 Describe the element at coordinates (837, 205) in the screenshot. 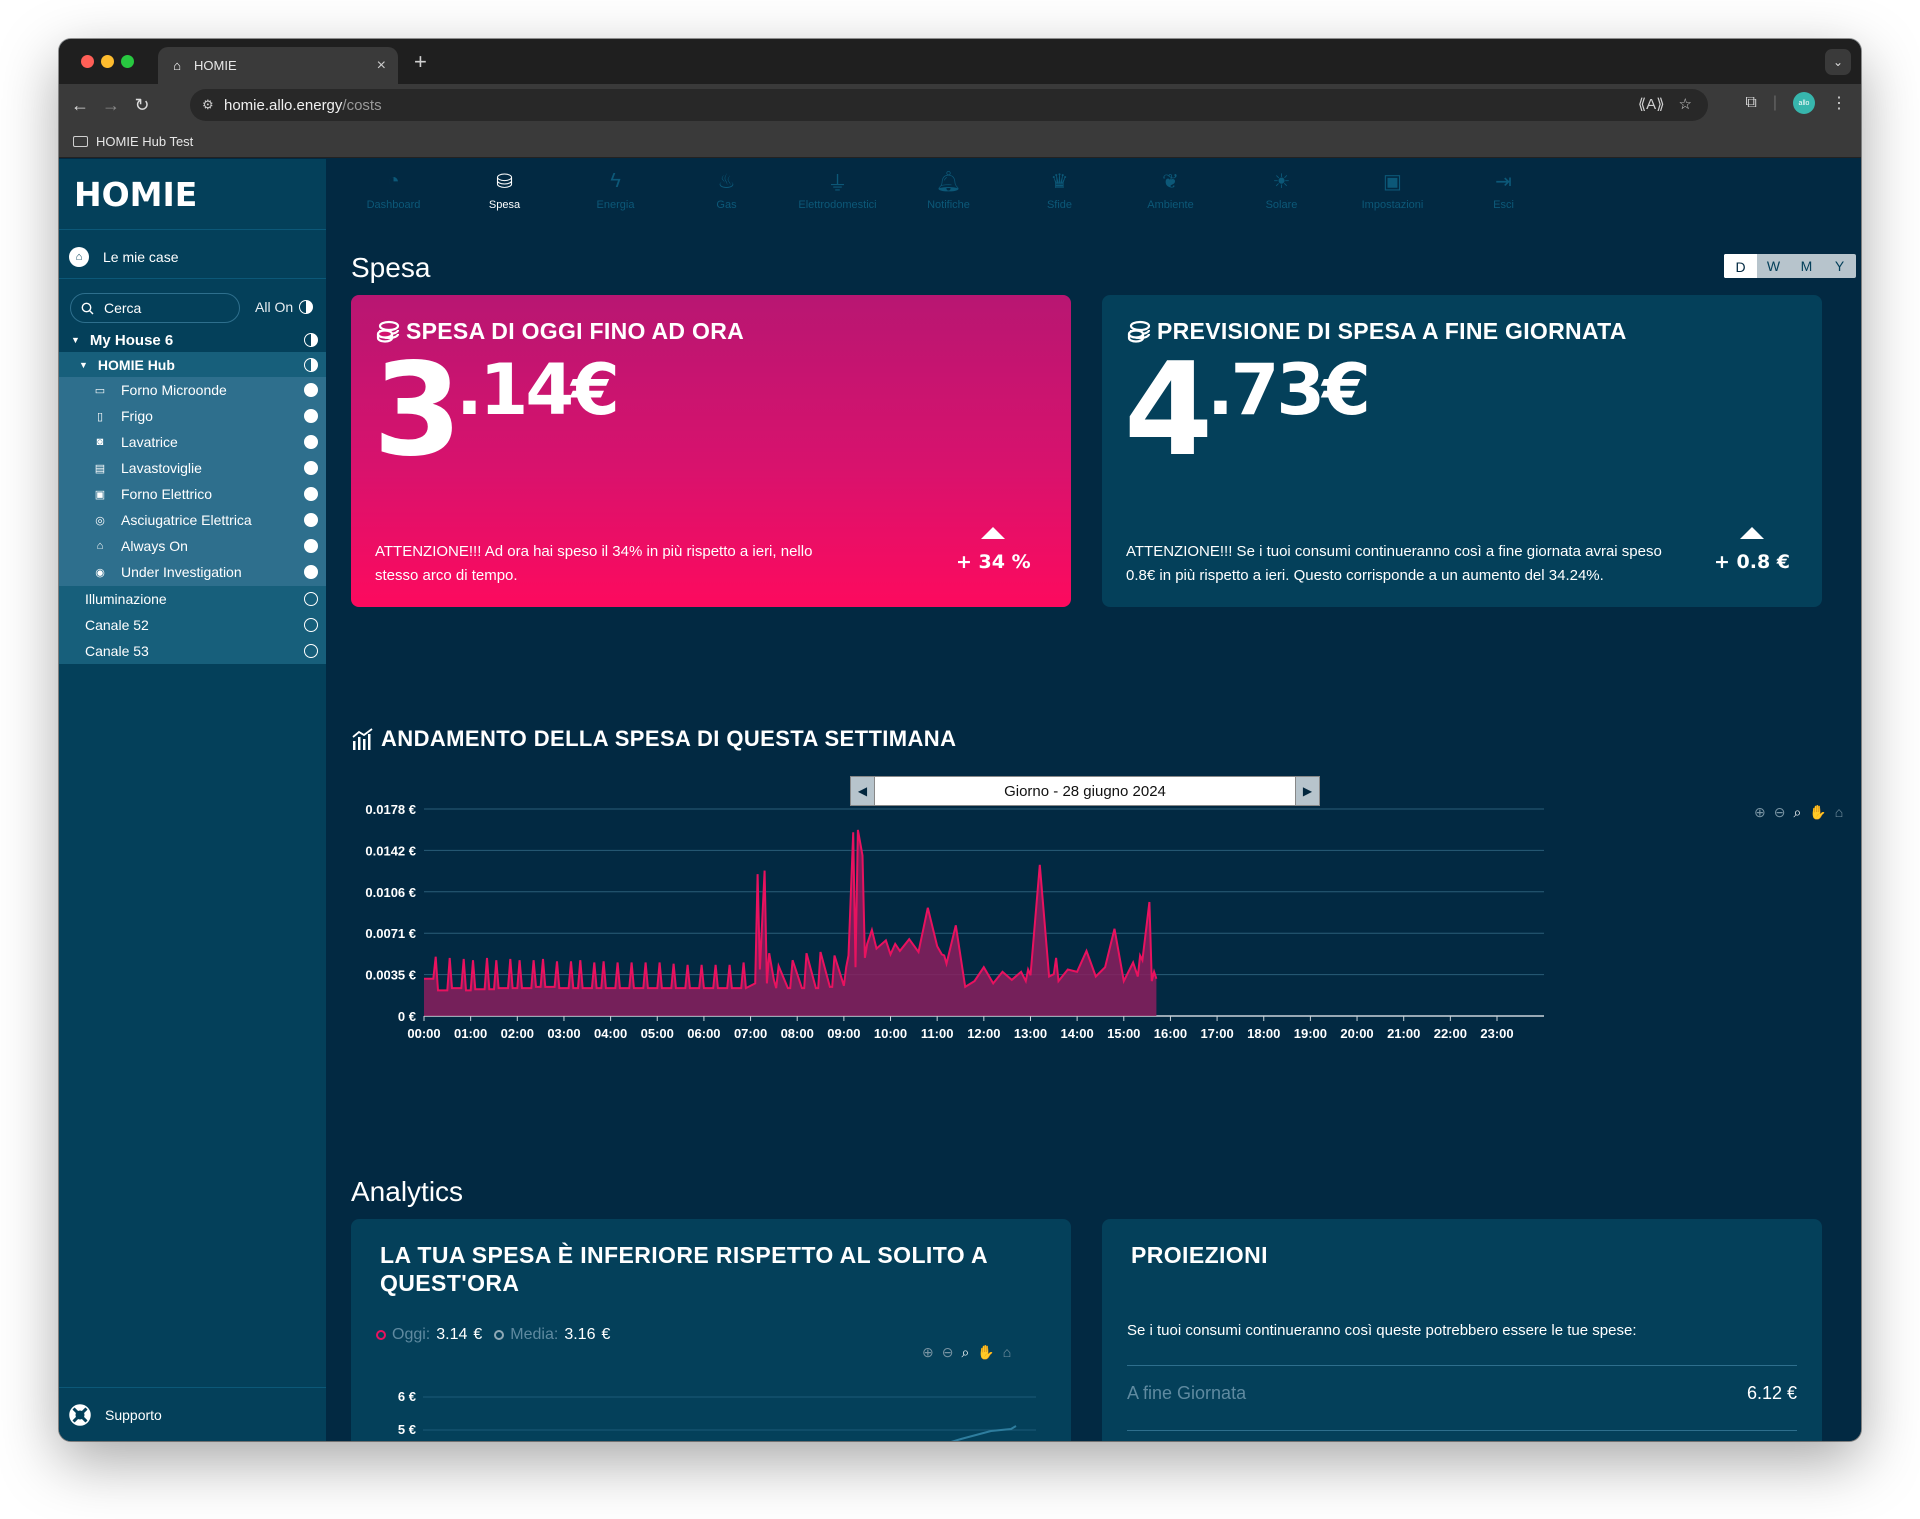

I see `nav-label: Elettrodomestici` at that location.